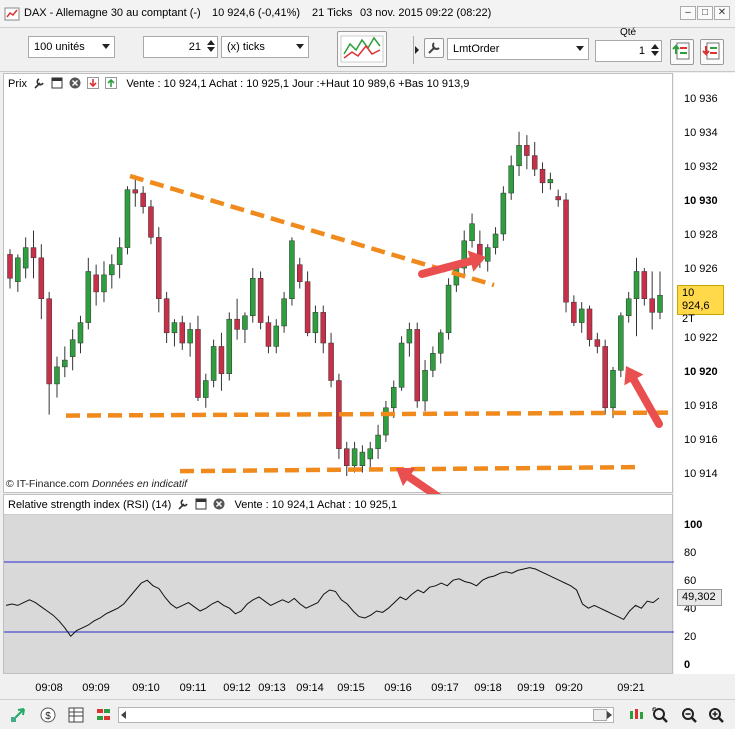 This screenshot has height=729, width=735. I want to click on scroll-left-icon, so click(123, 715).